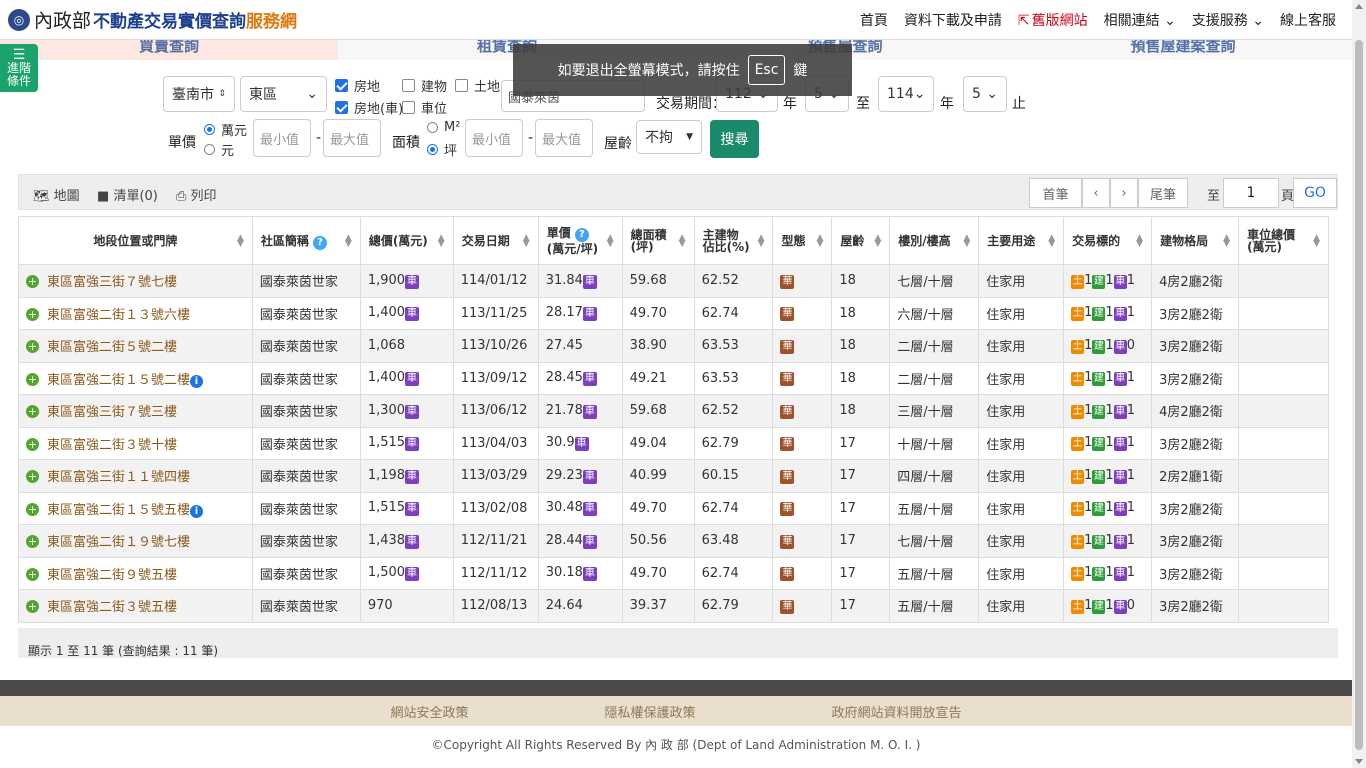  I want to click on cell-address: + 東區富強二街１５號二樓 i, so click(135, 378).